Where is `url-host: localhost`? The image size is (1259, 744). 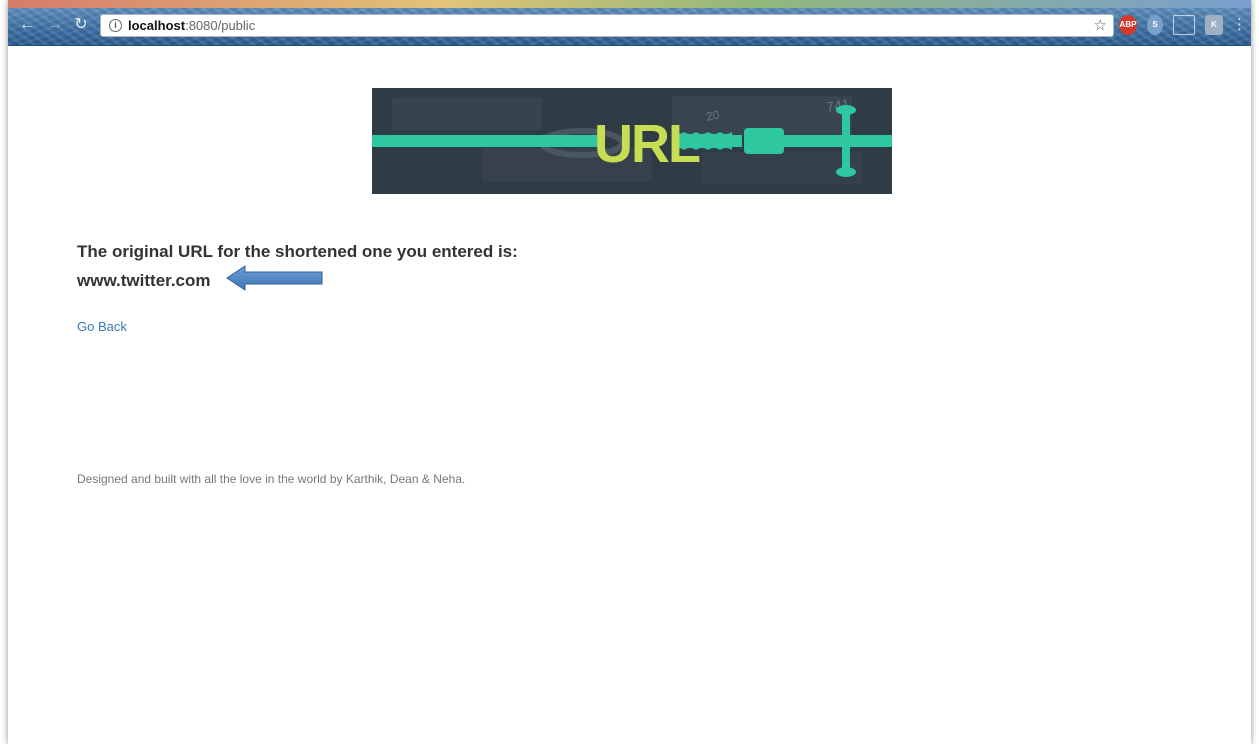 url-host: localhost is located at coordinates (157, 25).